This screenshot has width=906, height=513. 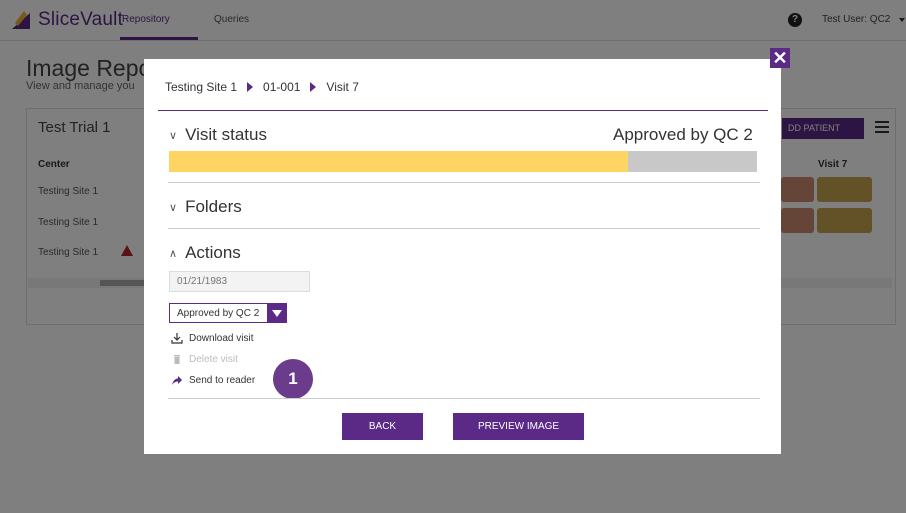 What do you see at coordinates (382, 426) in the screenshot?
I see `back-button: BACK` at bounding box center [382, 426].